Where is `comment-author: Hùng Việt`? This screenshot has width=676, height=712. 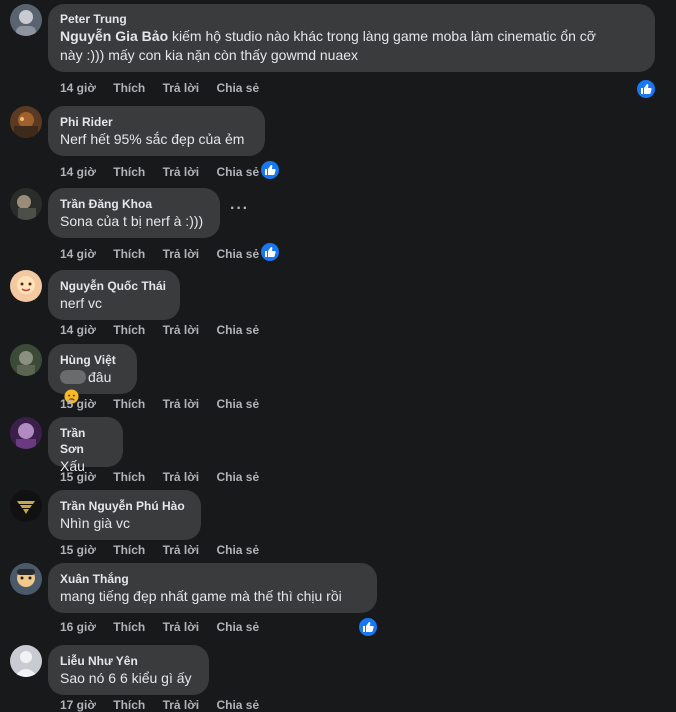 comment-author: Hùng Việt is located at coordinates (92, 360).